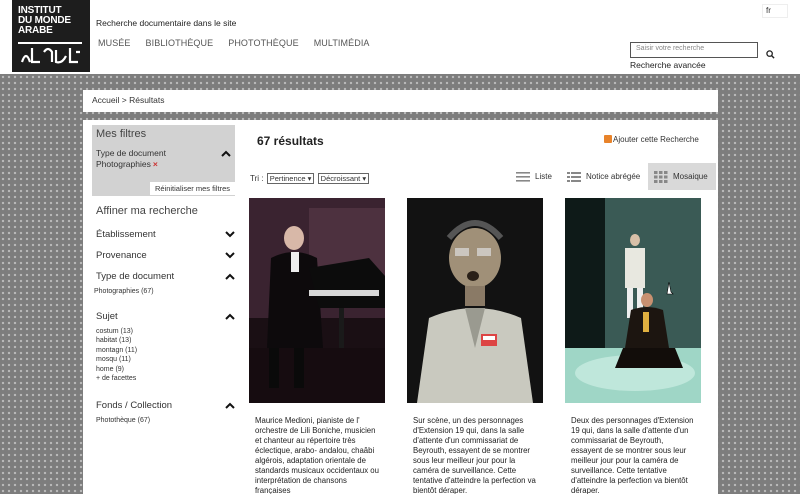  I want to click on sort-bar: Tri : Pertinence ▾ Décroissant ▾, so click(310, 178).